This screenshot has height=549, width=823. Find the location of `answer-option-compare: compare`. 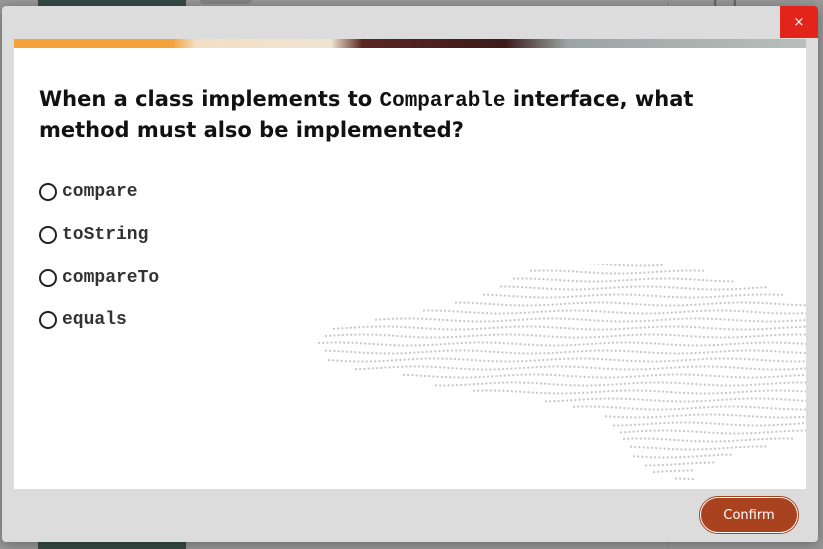

answer-option-compare: compare is located at coordinates (99, 192).